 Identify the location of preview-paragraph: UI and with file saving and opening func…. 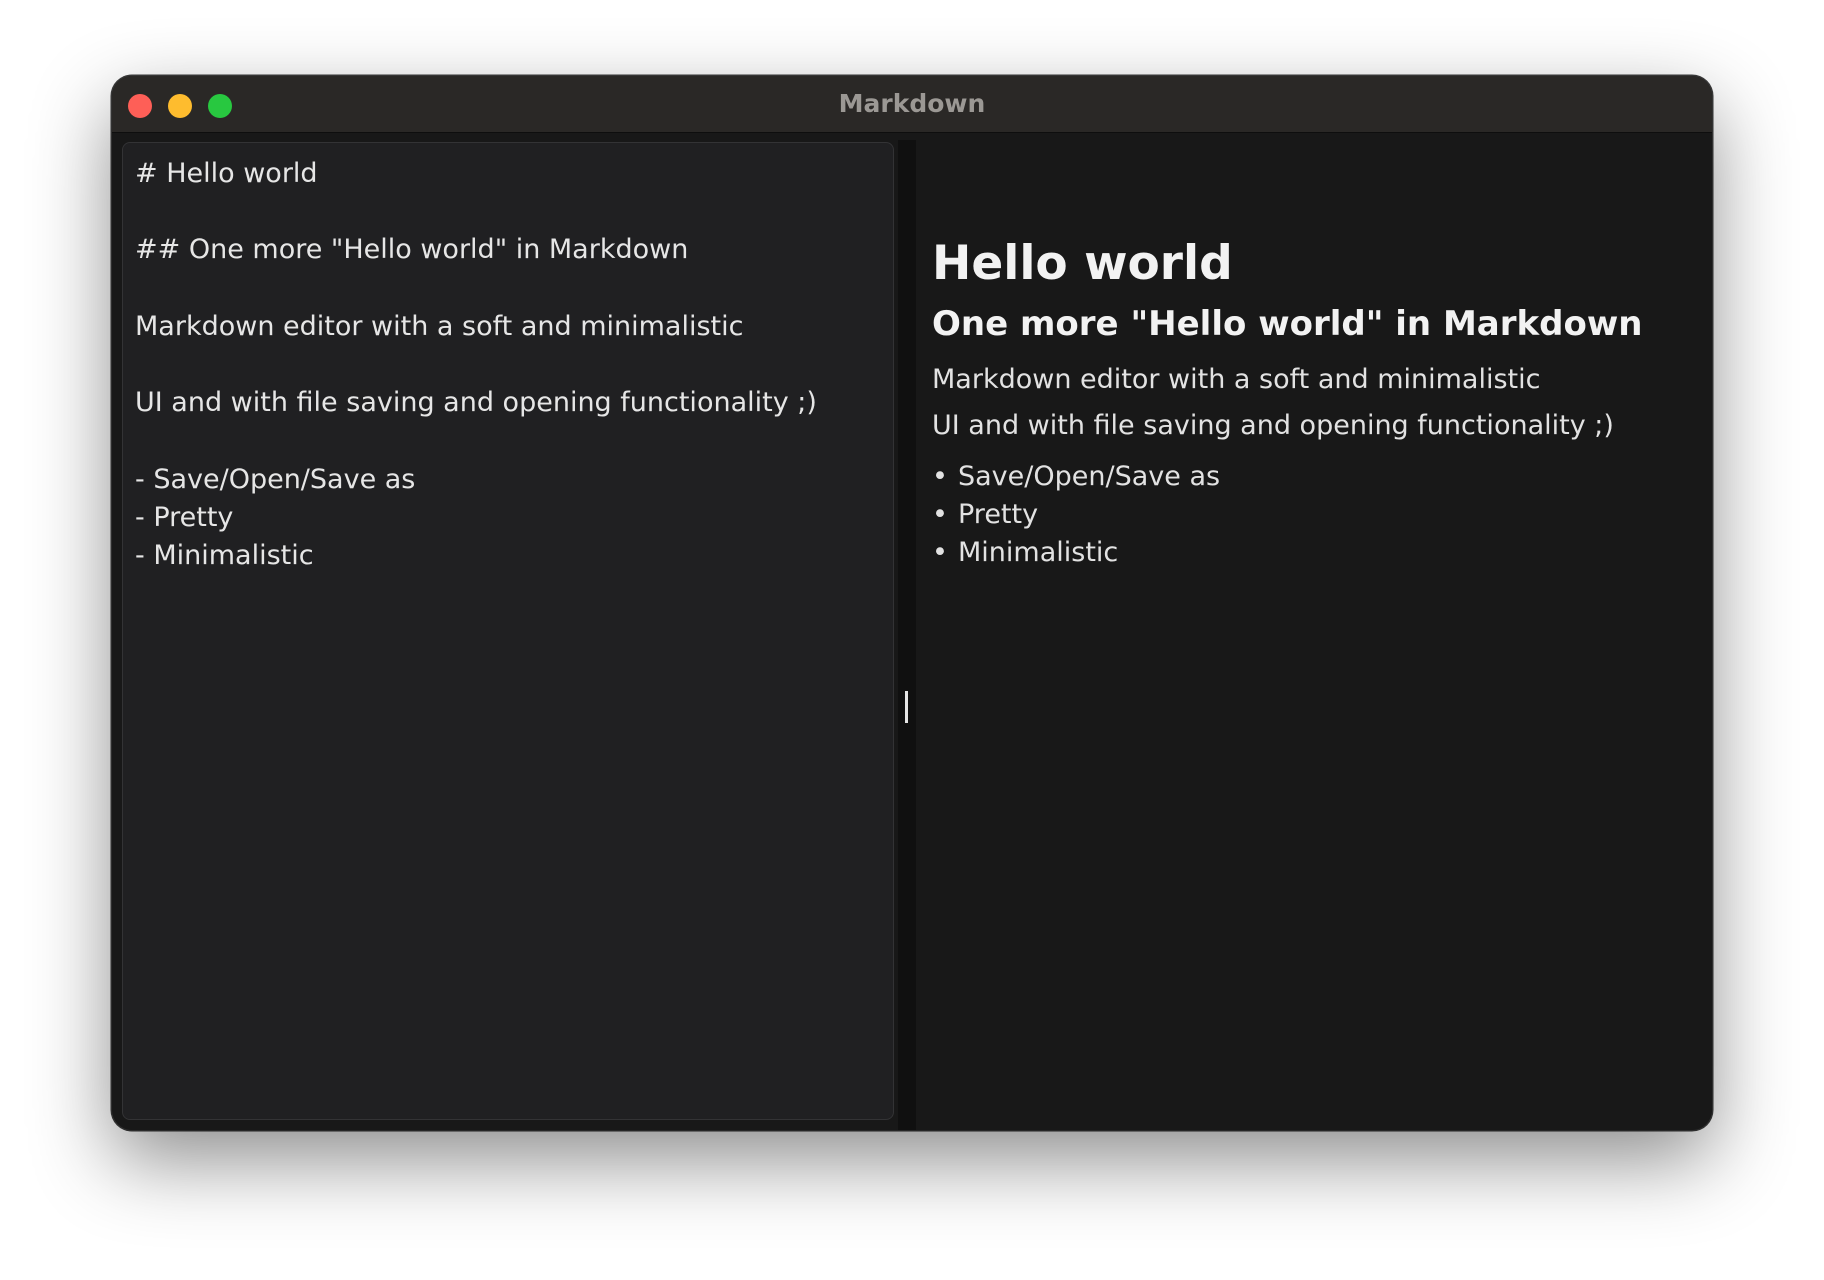
(1273, 425).